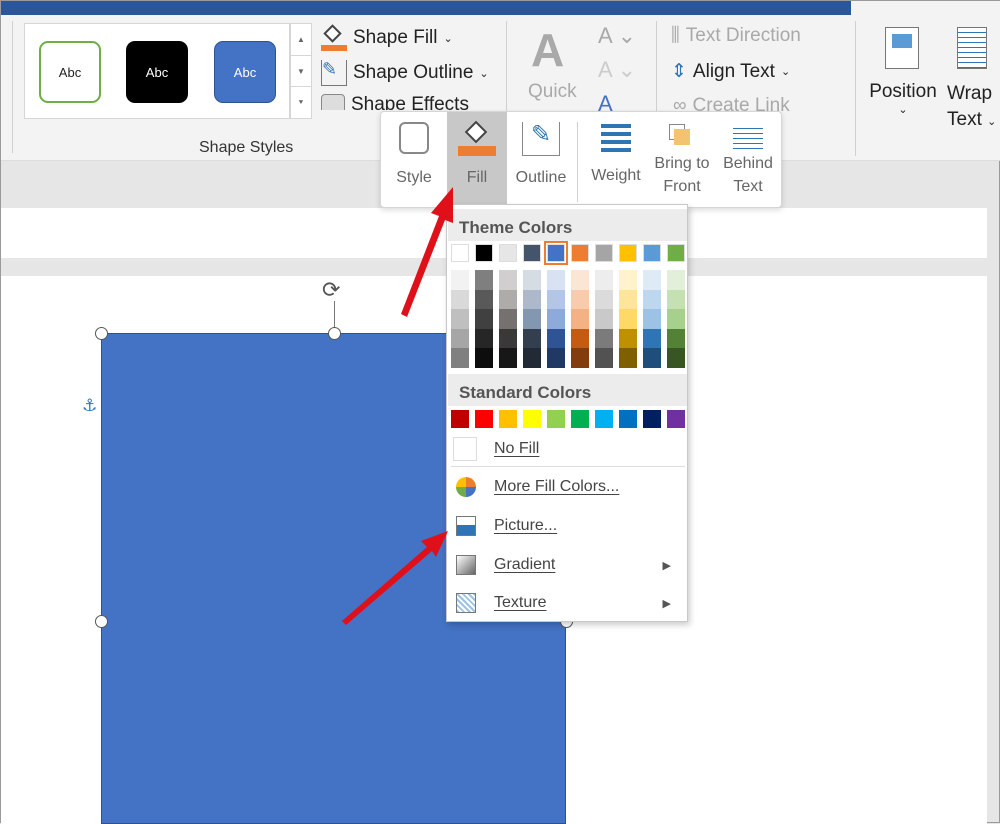 This screenshot has width=1000, height=824. I want to click on red-arrow-to-fill, so click(427, 252).